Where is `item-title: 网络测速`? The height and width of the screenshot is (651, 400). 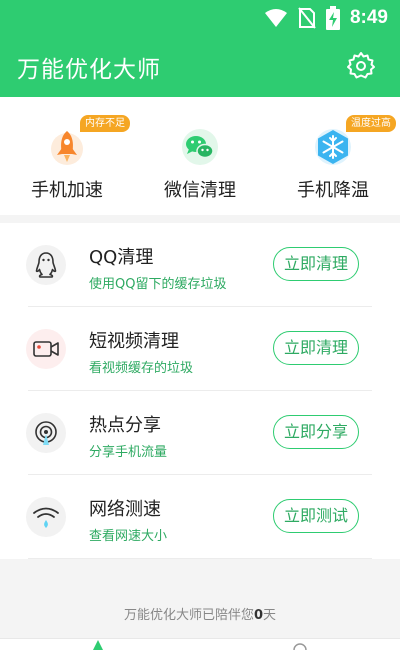
item-title: 网络测速 is located at coordinates (125, 509).